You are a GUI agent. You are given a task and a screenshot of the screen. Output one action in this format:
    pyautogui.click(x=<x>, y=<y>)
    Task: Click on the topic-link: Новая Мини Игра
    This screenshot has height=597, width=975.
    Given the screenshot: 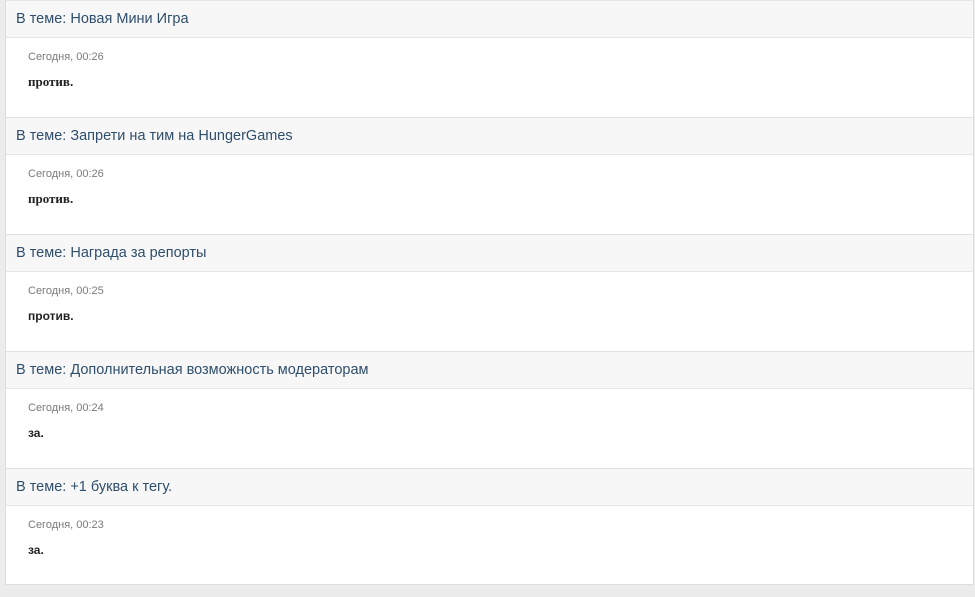 What is the action you would take?
    pyautogui.click(x=129, y=19)
    